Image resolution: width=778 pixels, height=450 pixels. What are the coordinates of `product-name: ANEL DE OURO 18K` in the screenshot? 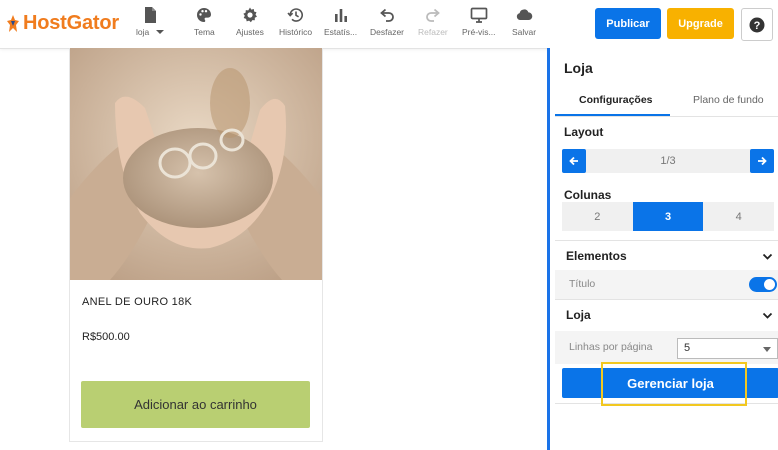 It's located at (137, 302).